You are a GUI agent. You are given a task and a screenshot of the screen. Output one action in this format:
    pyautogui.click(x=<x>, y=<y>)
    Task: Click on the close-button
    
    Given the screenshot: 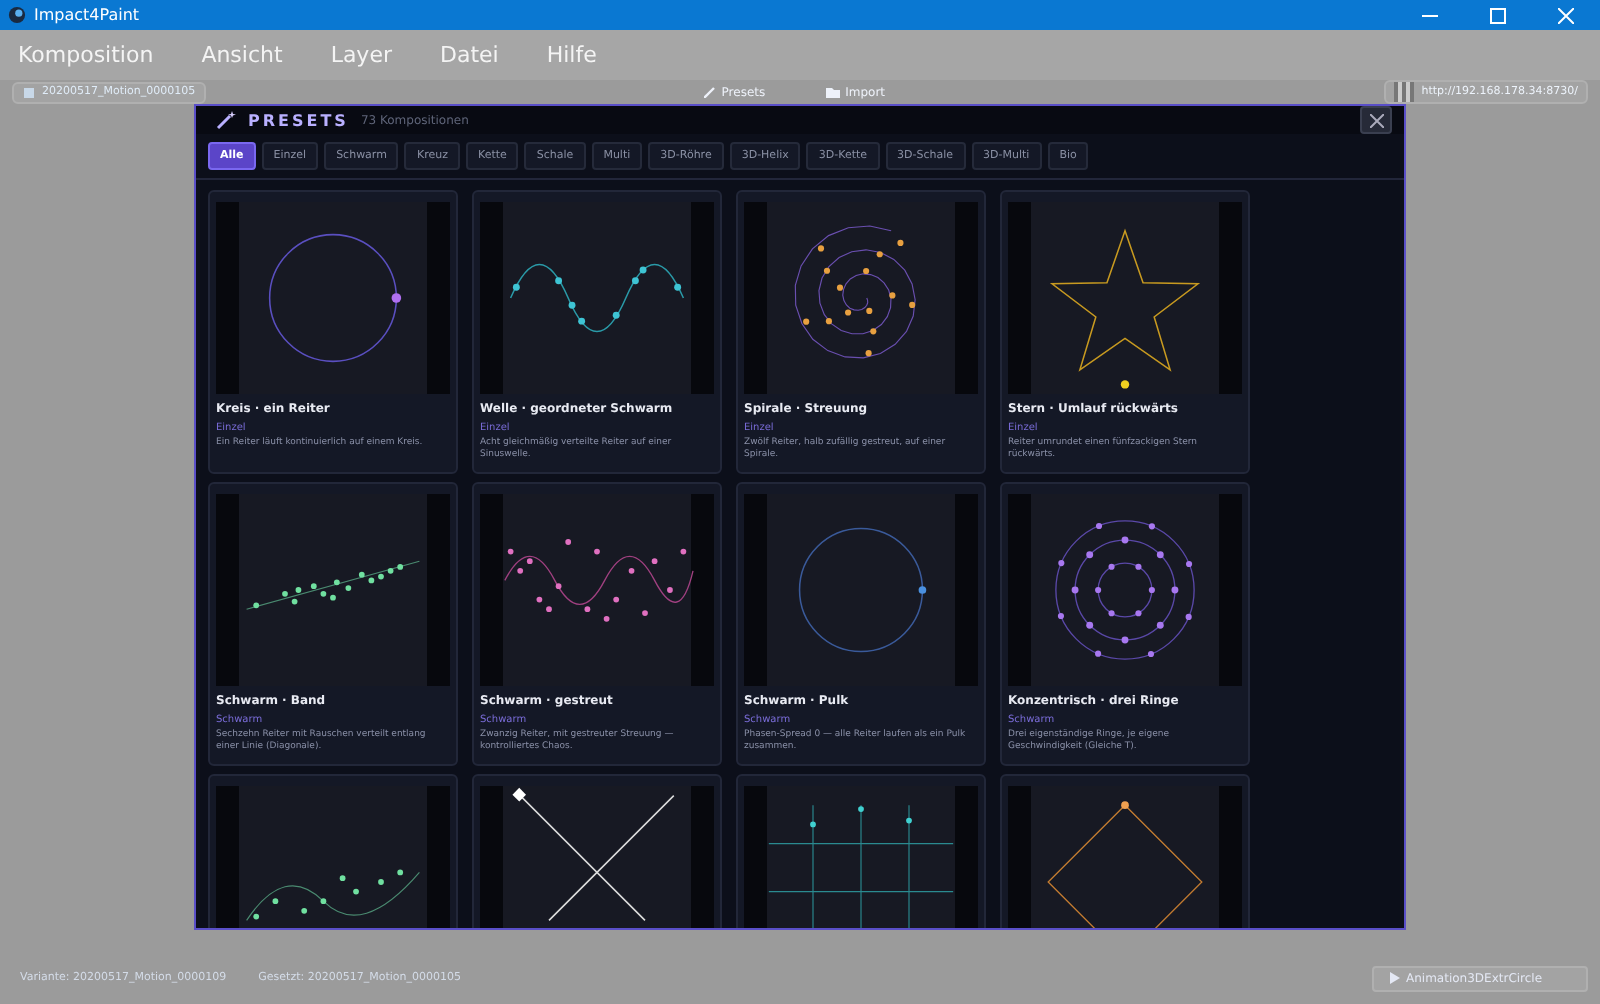 What is the action you would take?
    pyautogui.click(x=1376, y=120)
    